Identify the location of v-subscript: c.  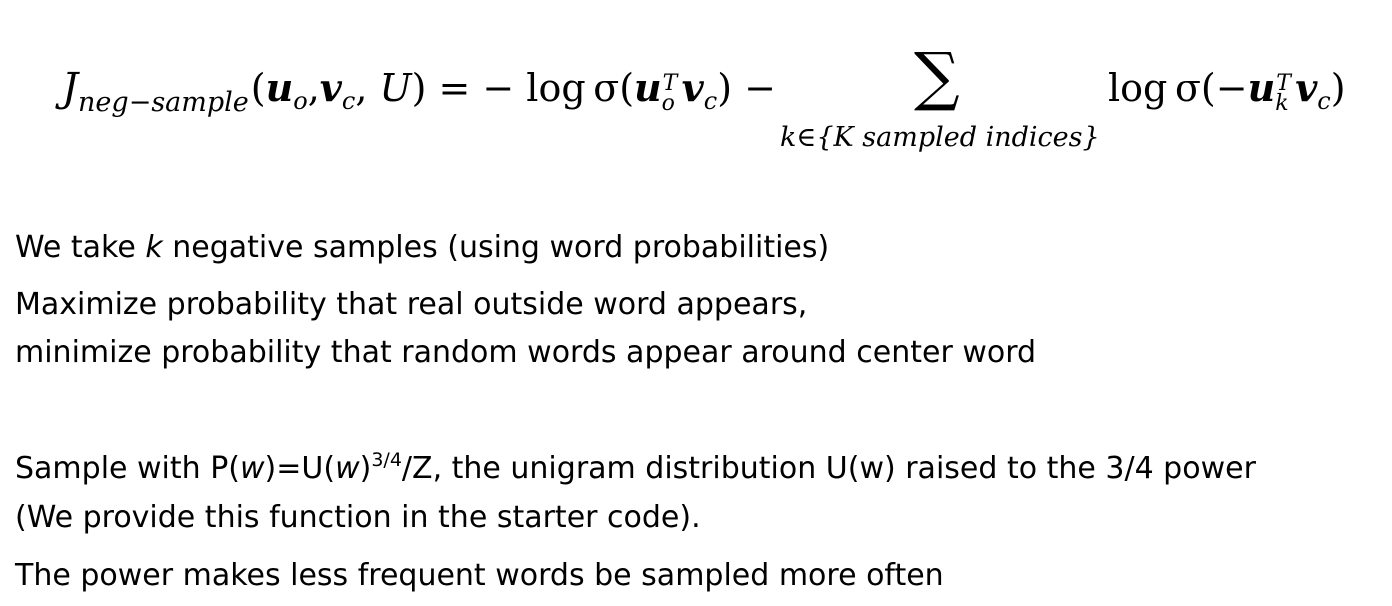
(348, 101).